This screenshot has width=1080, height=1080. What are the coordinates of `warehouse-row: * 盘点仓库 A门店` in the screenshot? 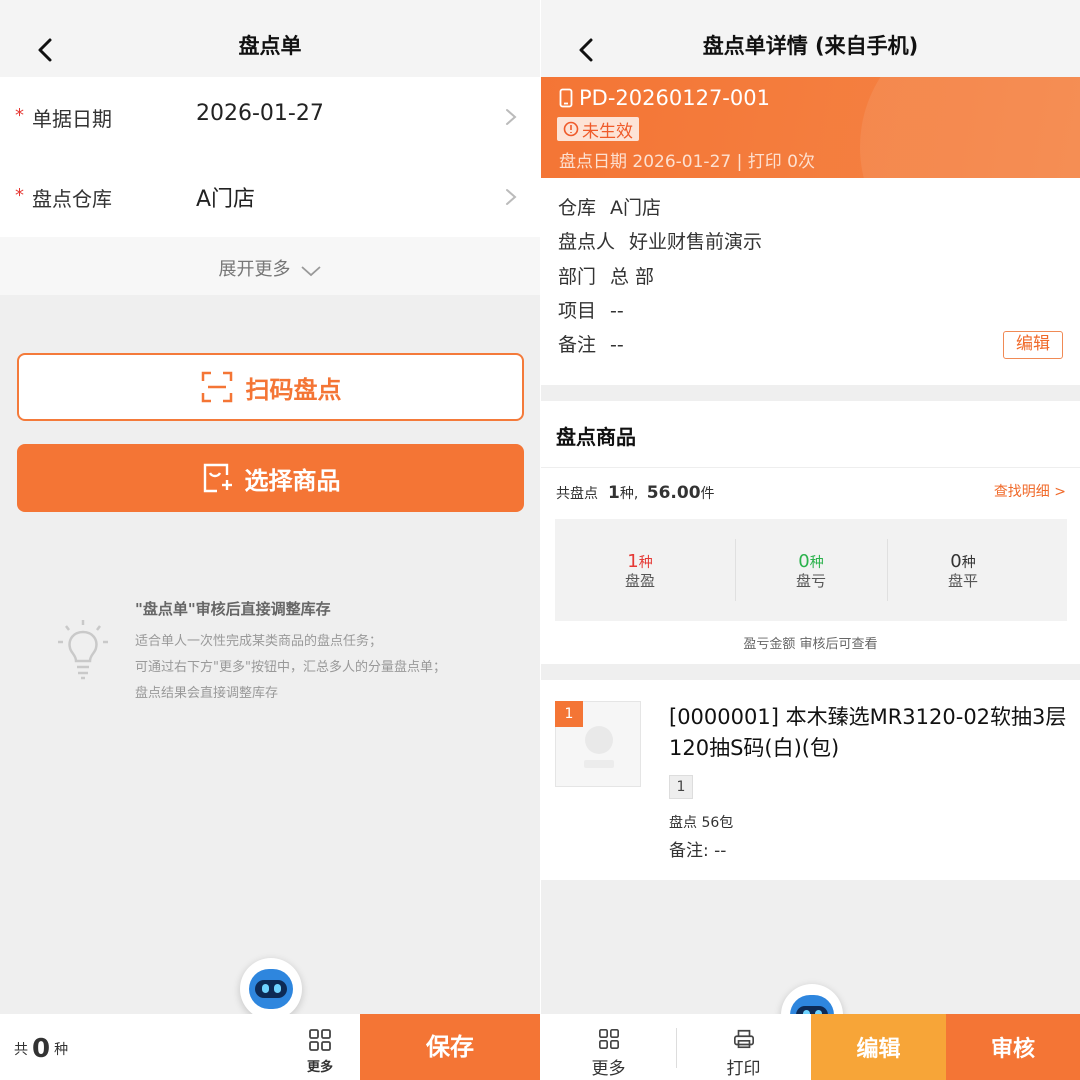 It's located at (270, 197).